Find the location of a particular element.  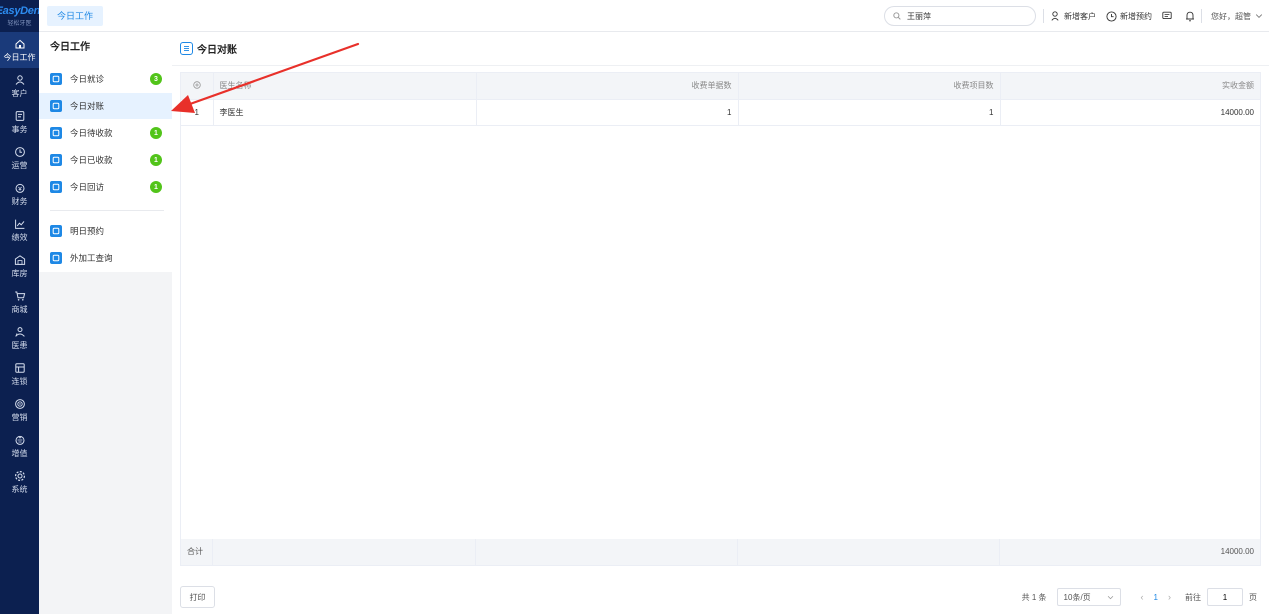

table-row: 1 李医生 1 1 14000.00 is located at coordinates (720, 112).